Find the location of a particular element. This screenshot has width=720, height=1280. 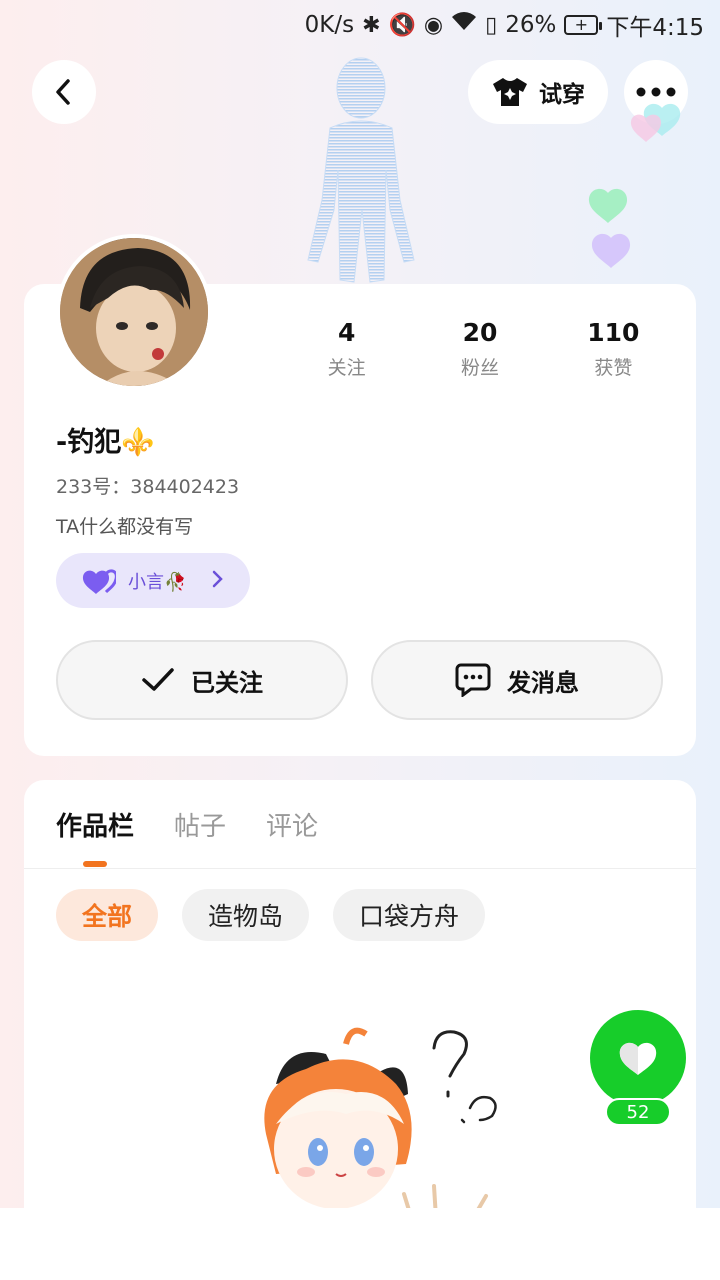

sim-alert-icon: ▯ is located at coordinates (491, 25).